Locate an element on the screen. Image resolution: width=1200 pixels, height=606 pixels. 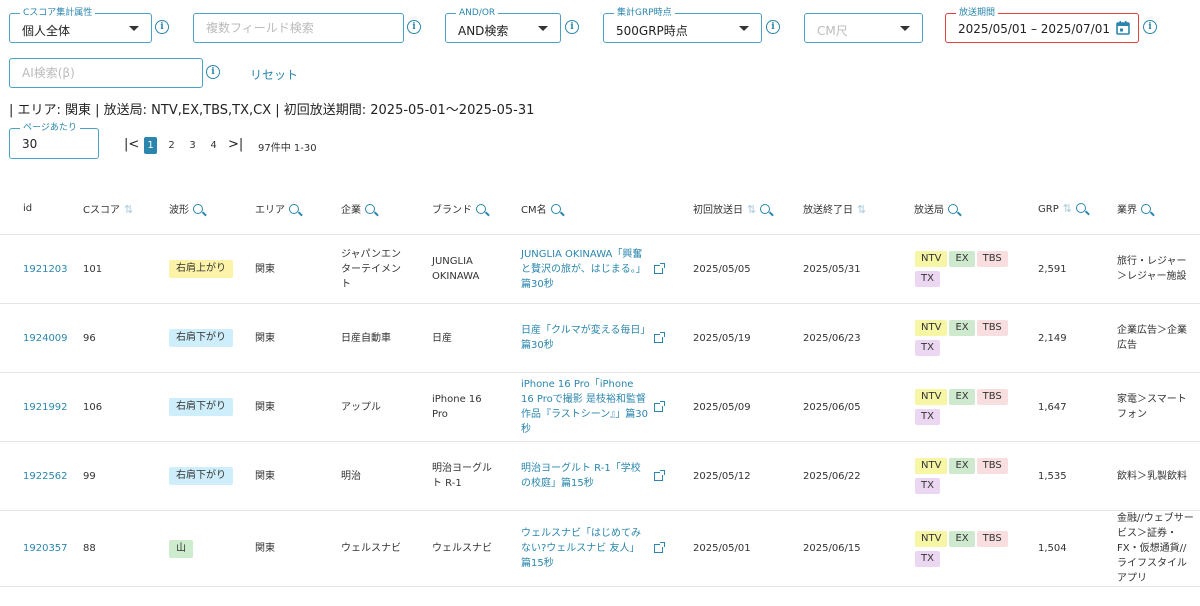
per-page-label: ページあたり is located at coordinates (50, 128).